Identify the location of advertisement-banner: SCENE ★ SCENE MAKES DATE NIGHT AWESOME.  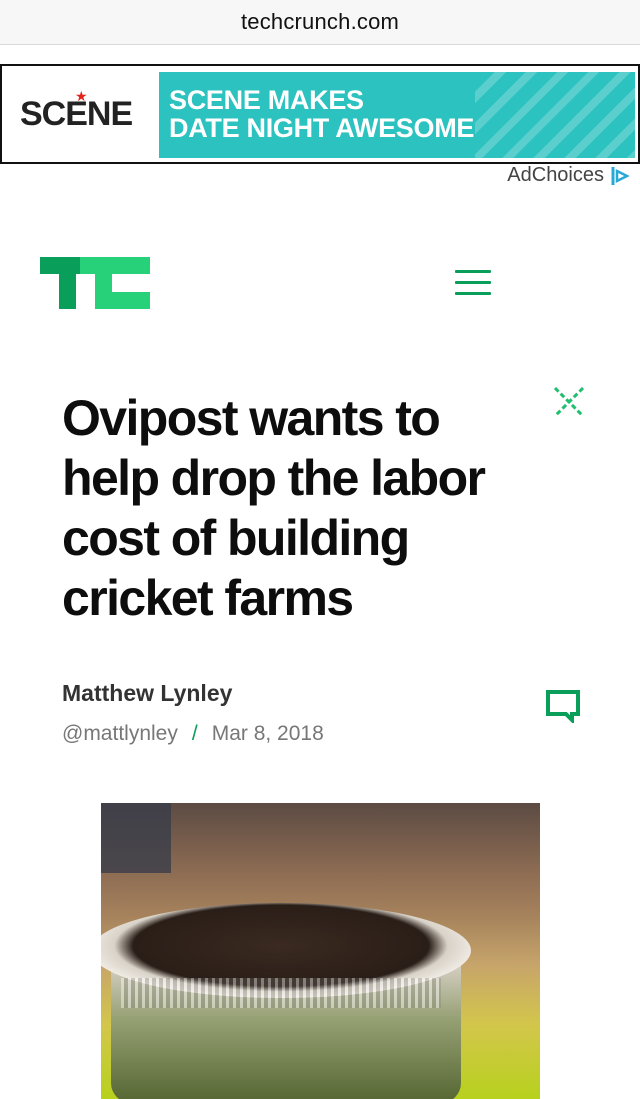
(320, 114).